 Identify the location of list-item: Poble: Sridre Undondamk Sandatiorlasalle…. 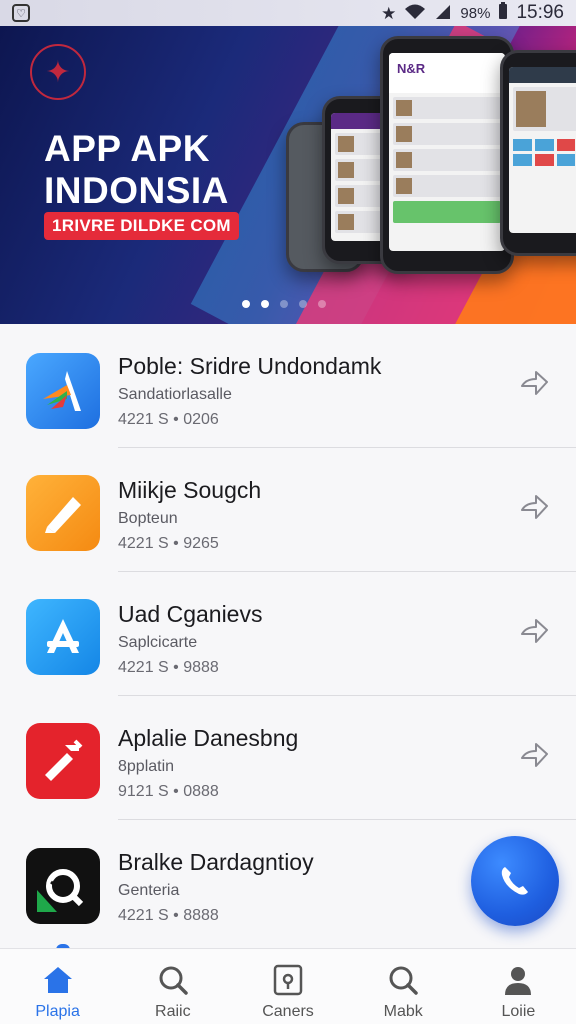
(288, 386).